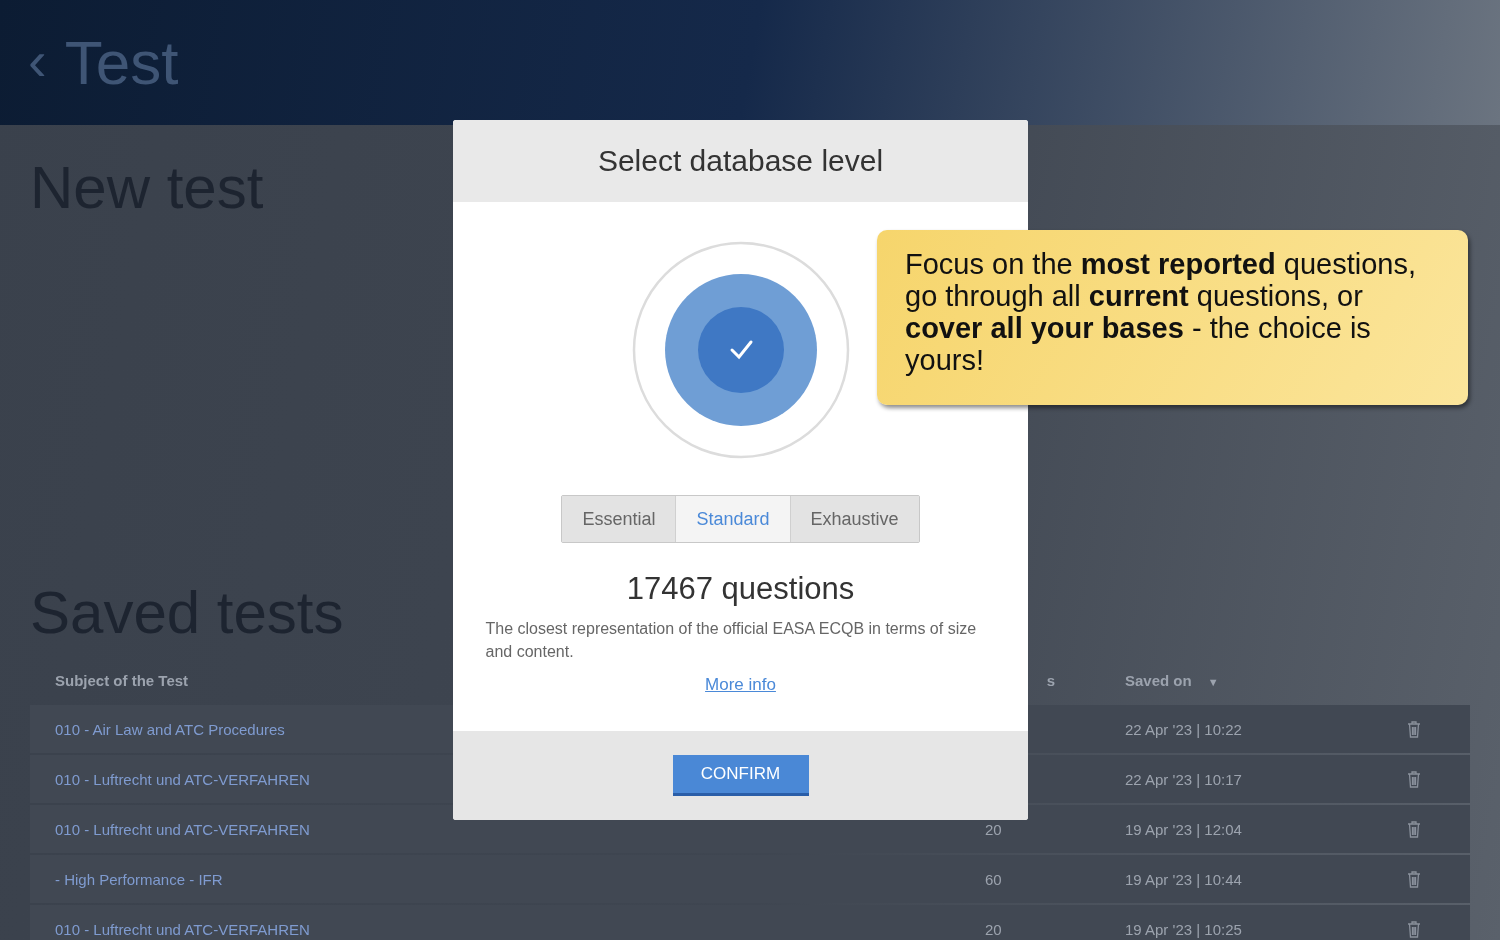 Image resolution: width=1500 pixels, height=940 pixels. I want to click on description: The closest representation of the official EASA ECQB in terms of size and content., so click(731, 640).